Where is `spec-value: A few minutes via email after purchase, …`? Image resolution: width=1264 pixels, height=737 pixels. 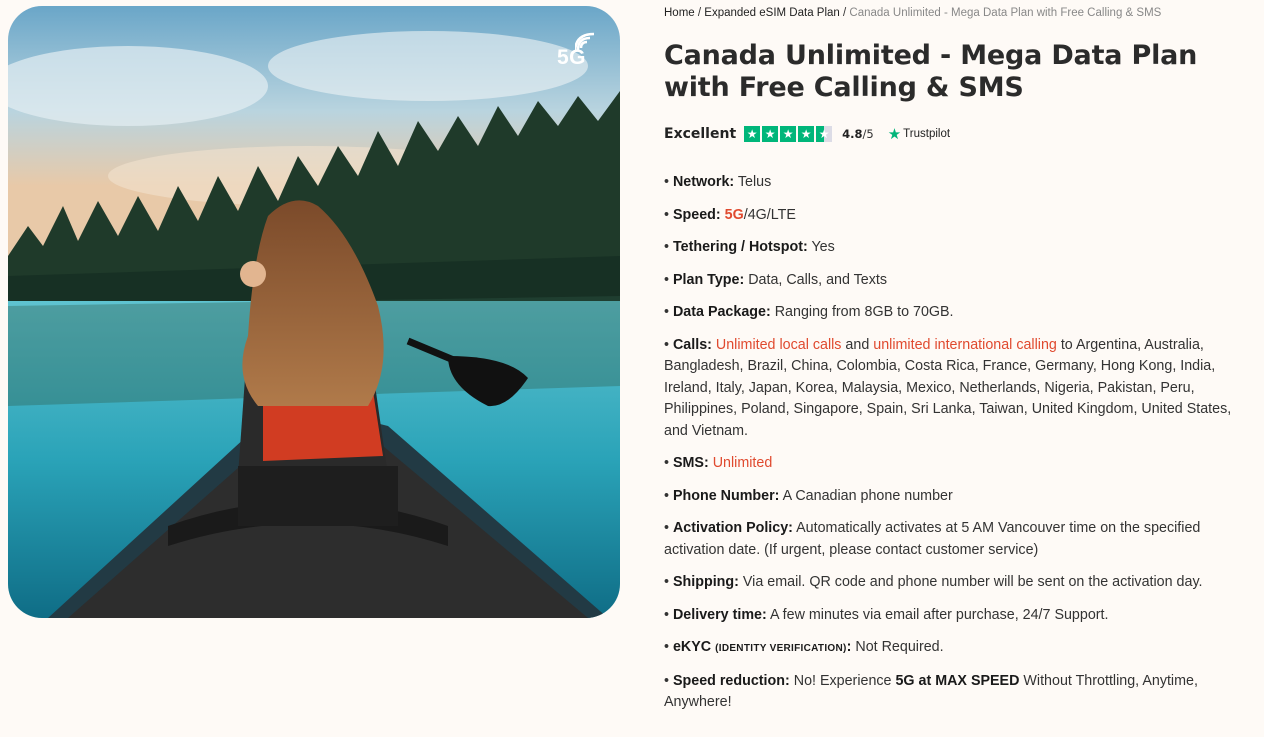
spec-value: A few minutes via email after purchase, … is located at coordinates (939, 614).